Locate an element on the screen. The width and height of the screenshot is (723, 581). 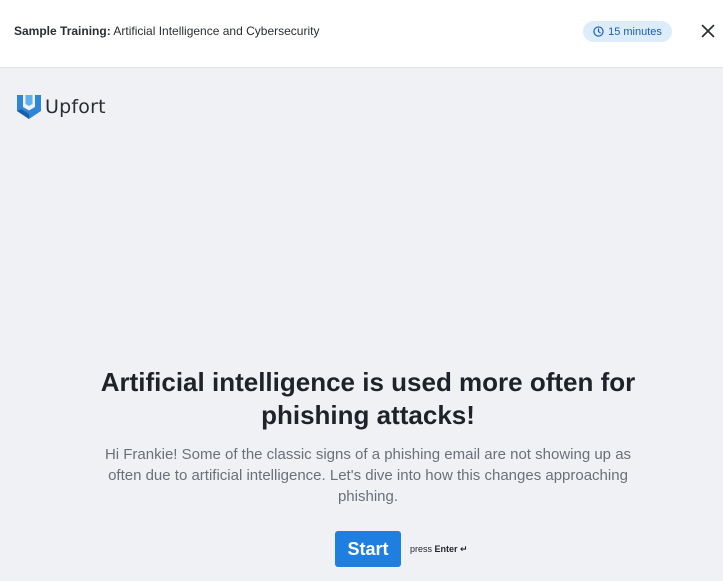
close-button is located at coordinates (708, 31).